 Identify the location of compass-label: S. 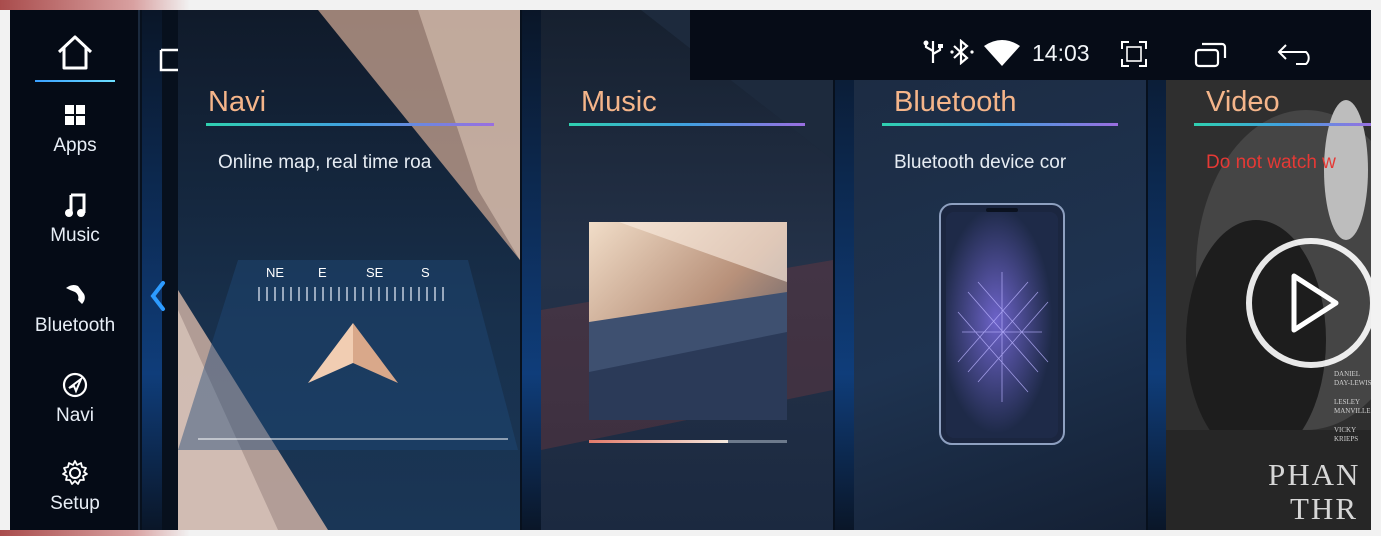
(425, 272).